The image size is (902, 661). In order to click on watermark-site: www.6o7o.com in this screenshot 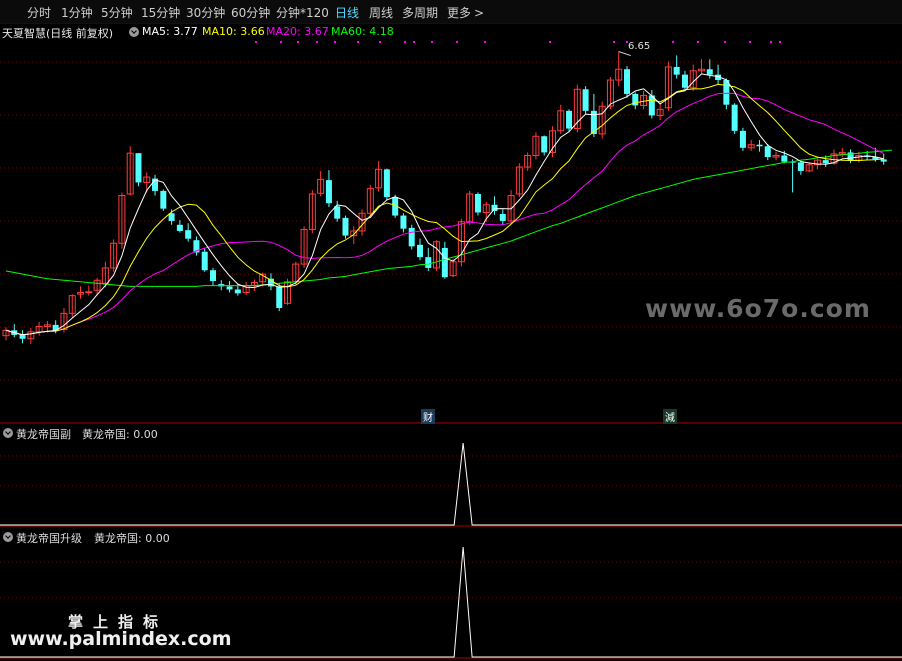, I will do `click(758, 308)`.